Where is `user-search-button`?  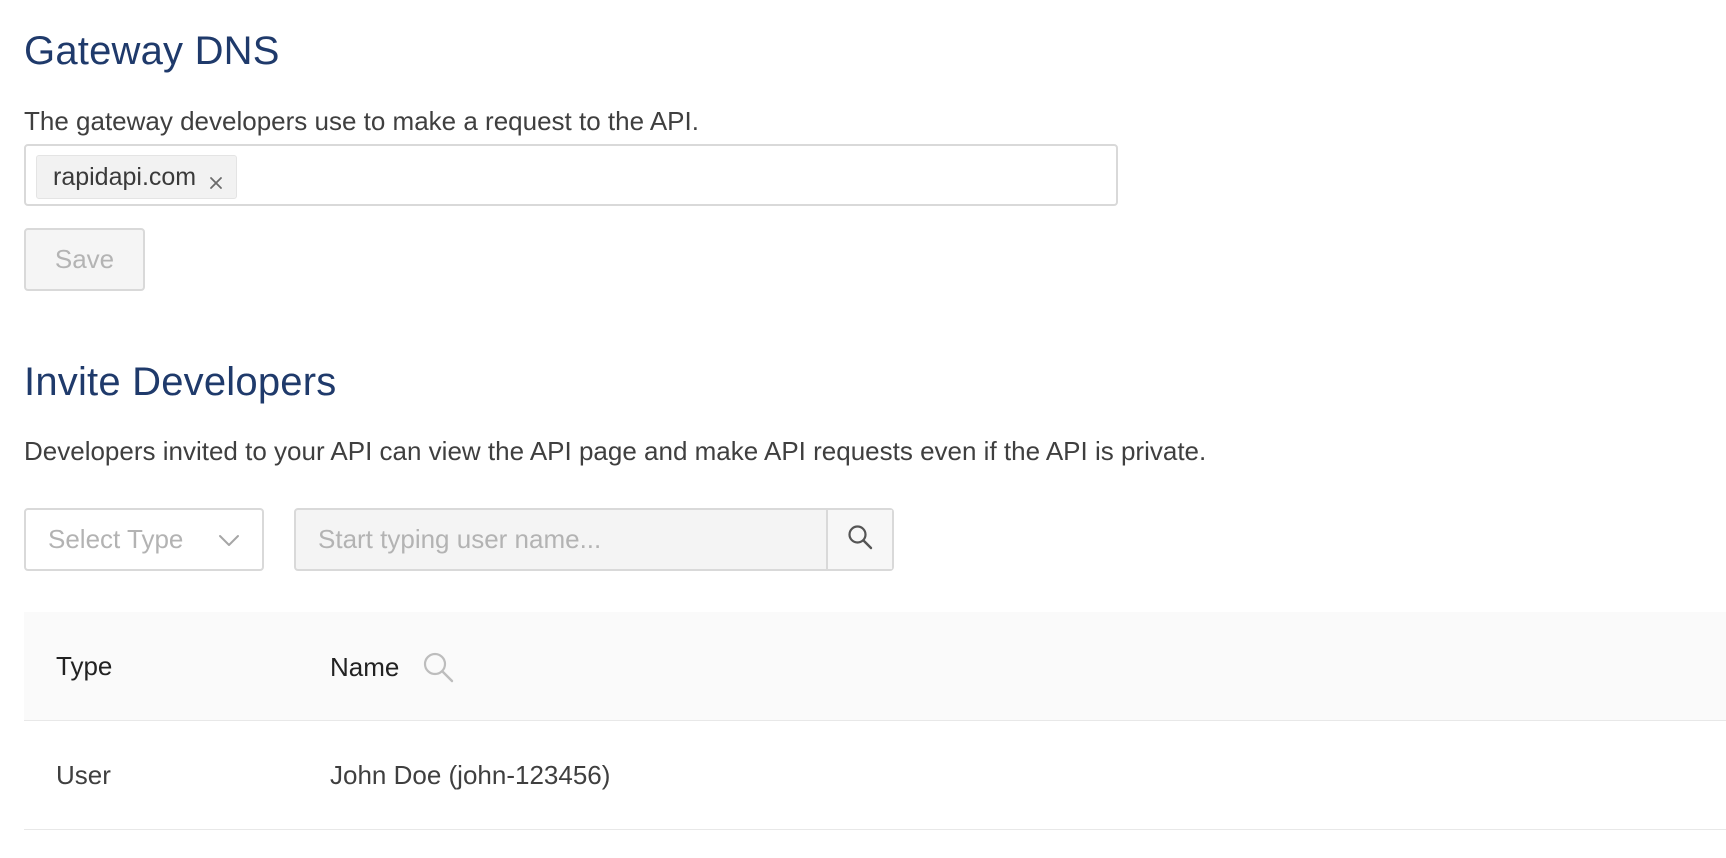
user-search-button is located at coordinates (859, 539).